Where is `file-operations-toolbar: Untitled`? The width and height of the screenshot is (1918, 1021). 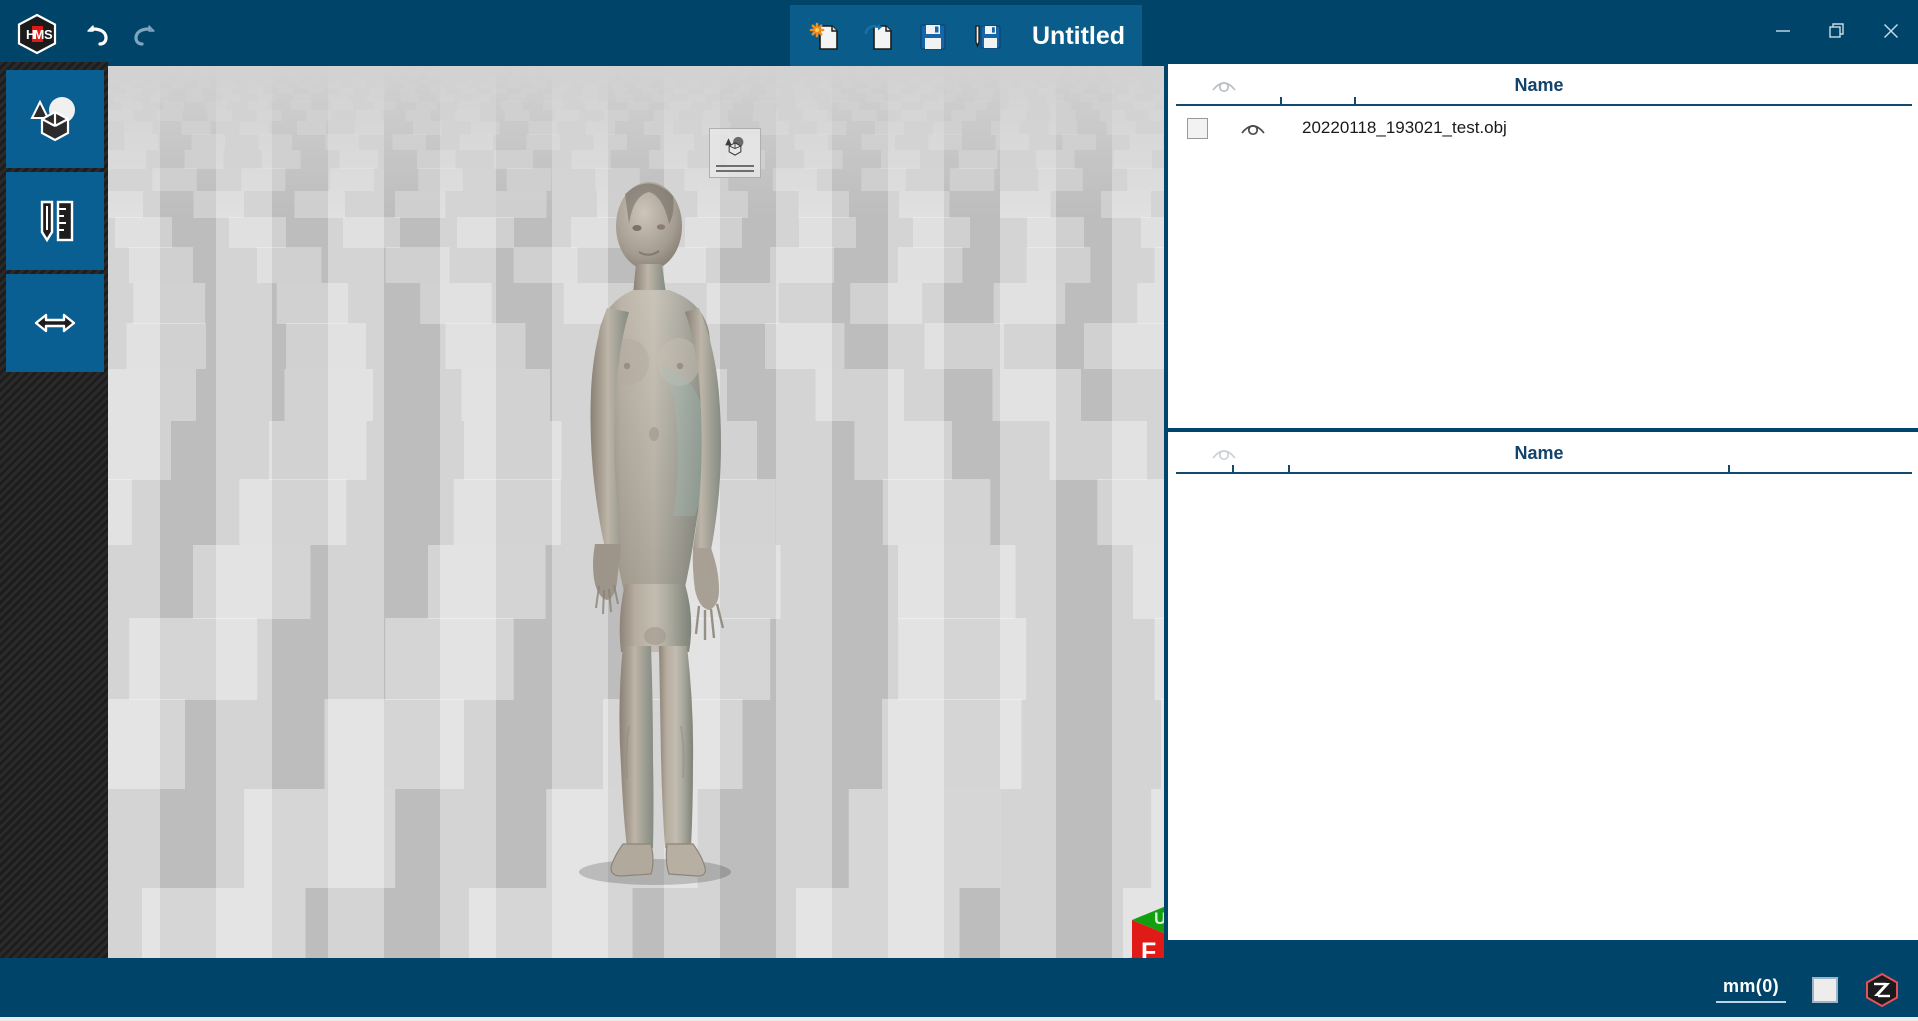
file-operations-toolbar: Untitled is located at coordinates (966, 36).